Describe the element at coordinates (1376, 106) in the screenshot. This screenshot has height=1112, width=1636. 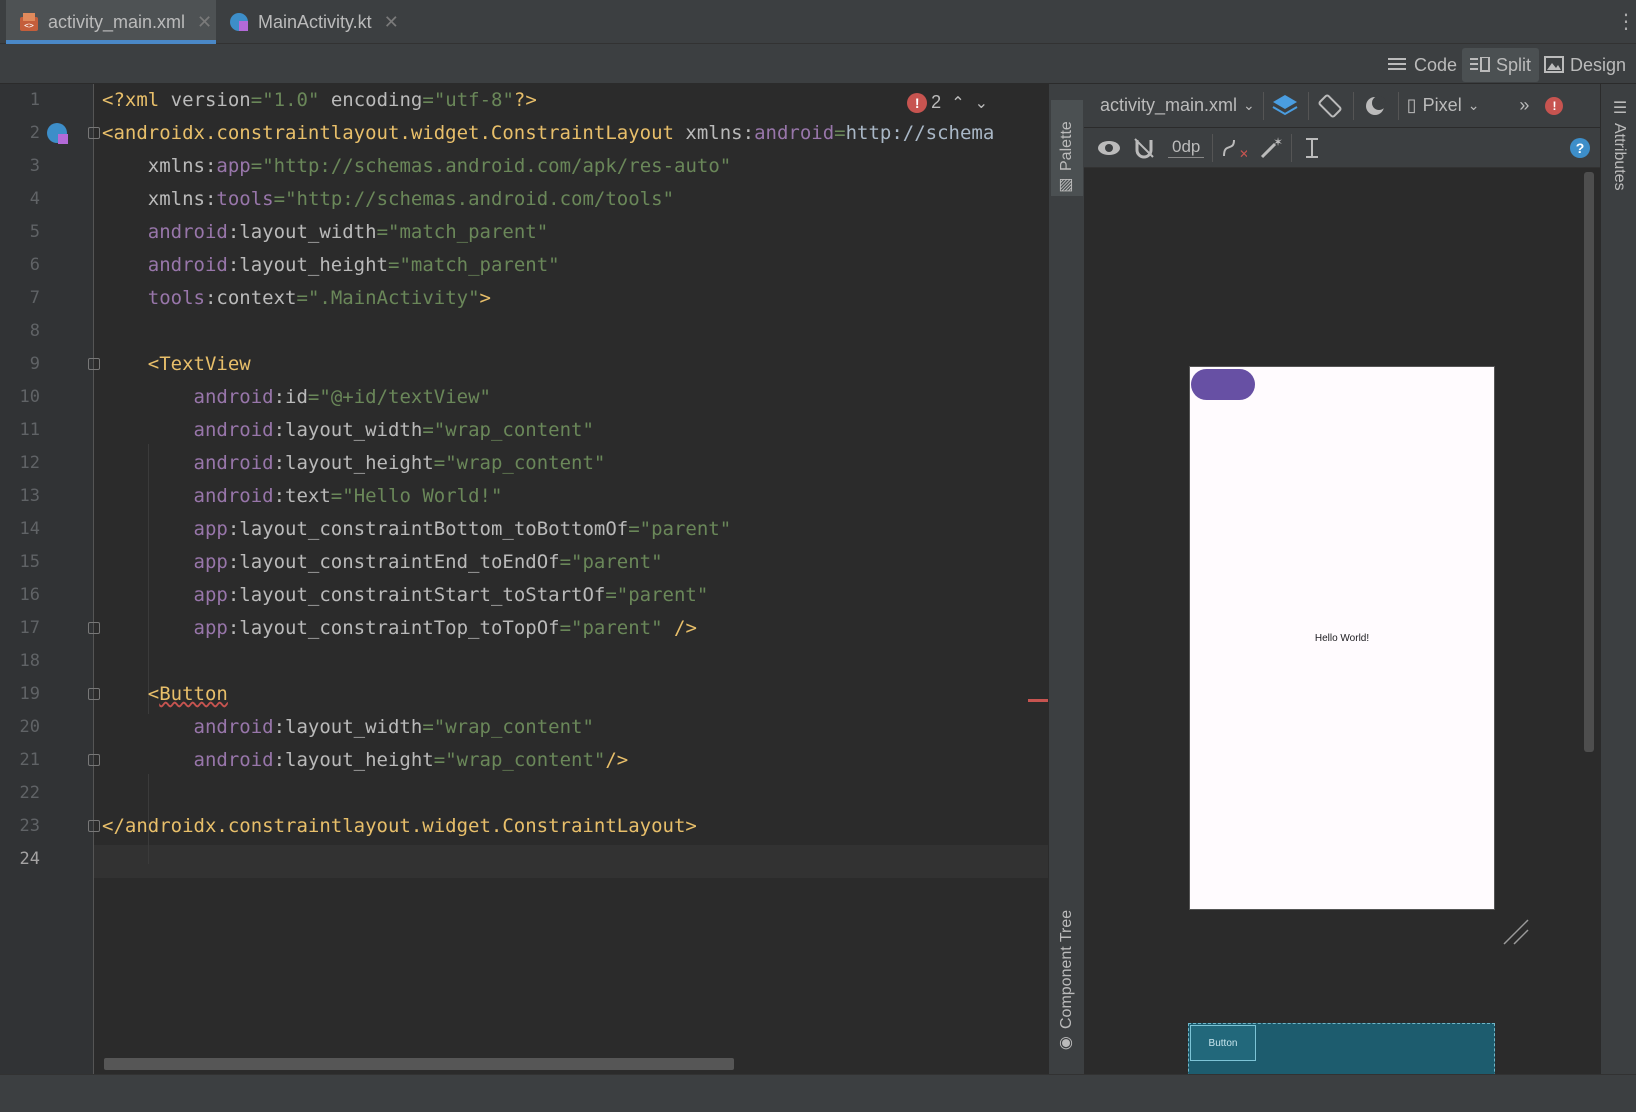
I see `night-mode-icon` at that location.